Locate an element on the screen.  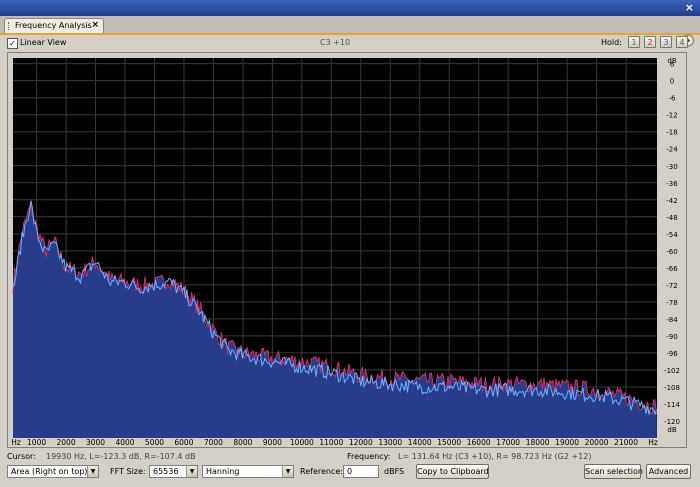
x-tick-label: 11000 is located at coordinates (331, 442).